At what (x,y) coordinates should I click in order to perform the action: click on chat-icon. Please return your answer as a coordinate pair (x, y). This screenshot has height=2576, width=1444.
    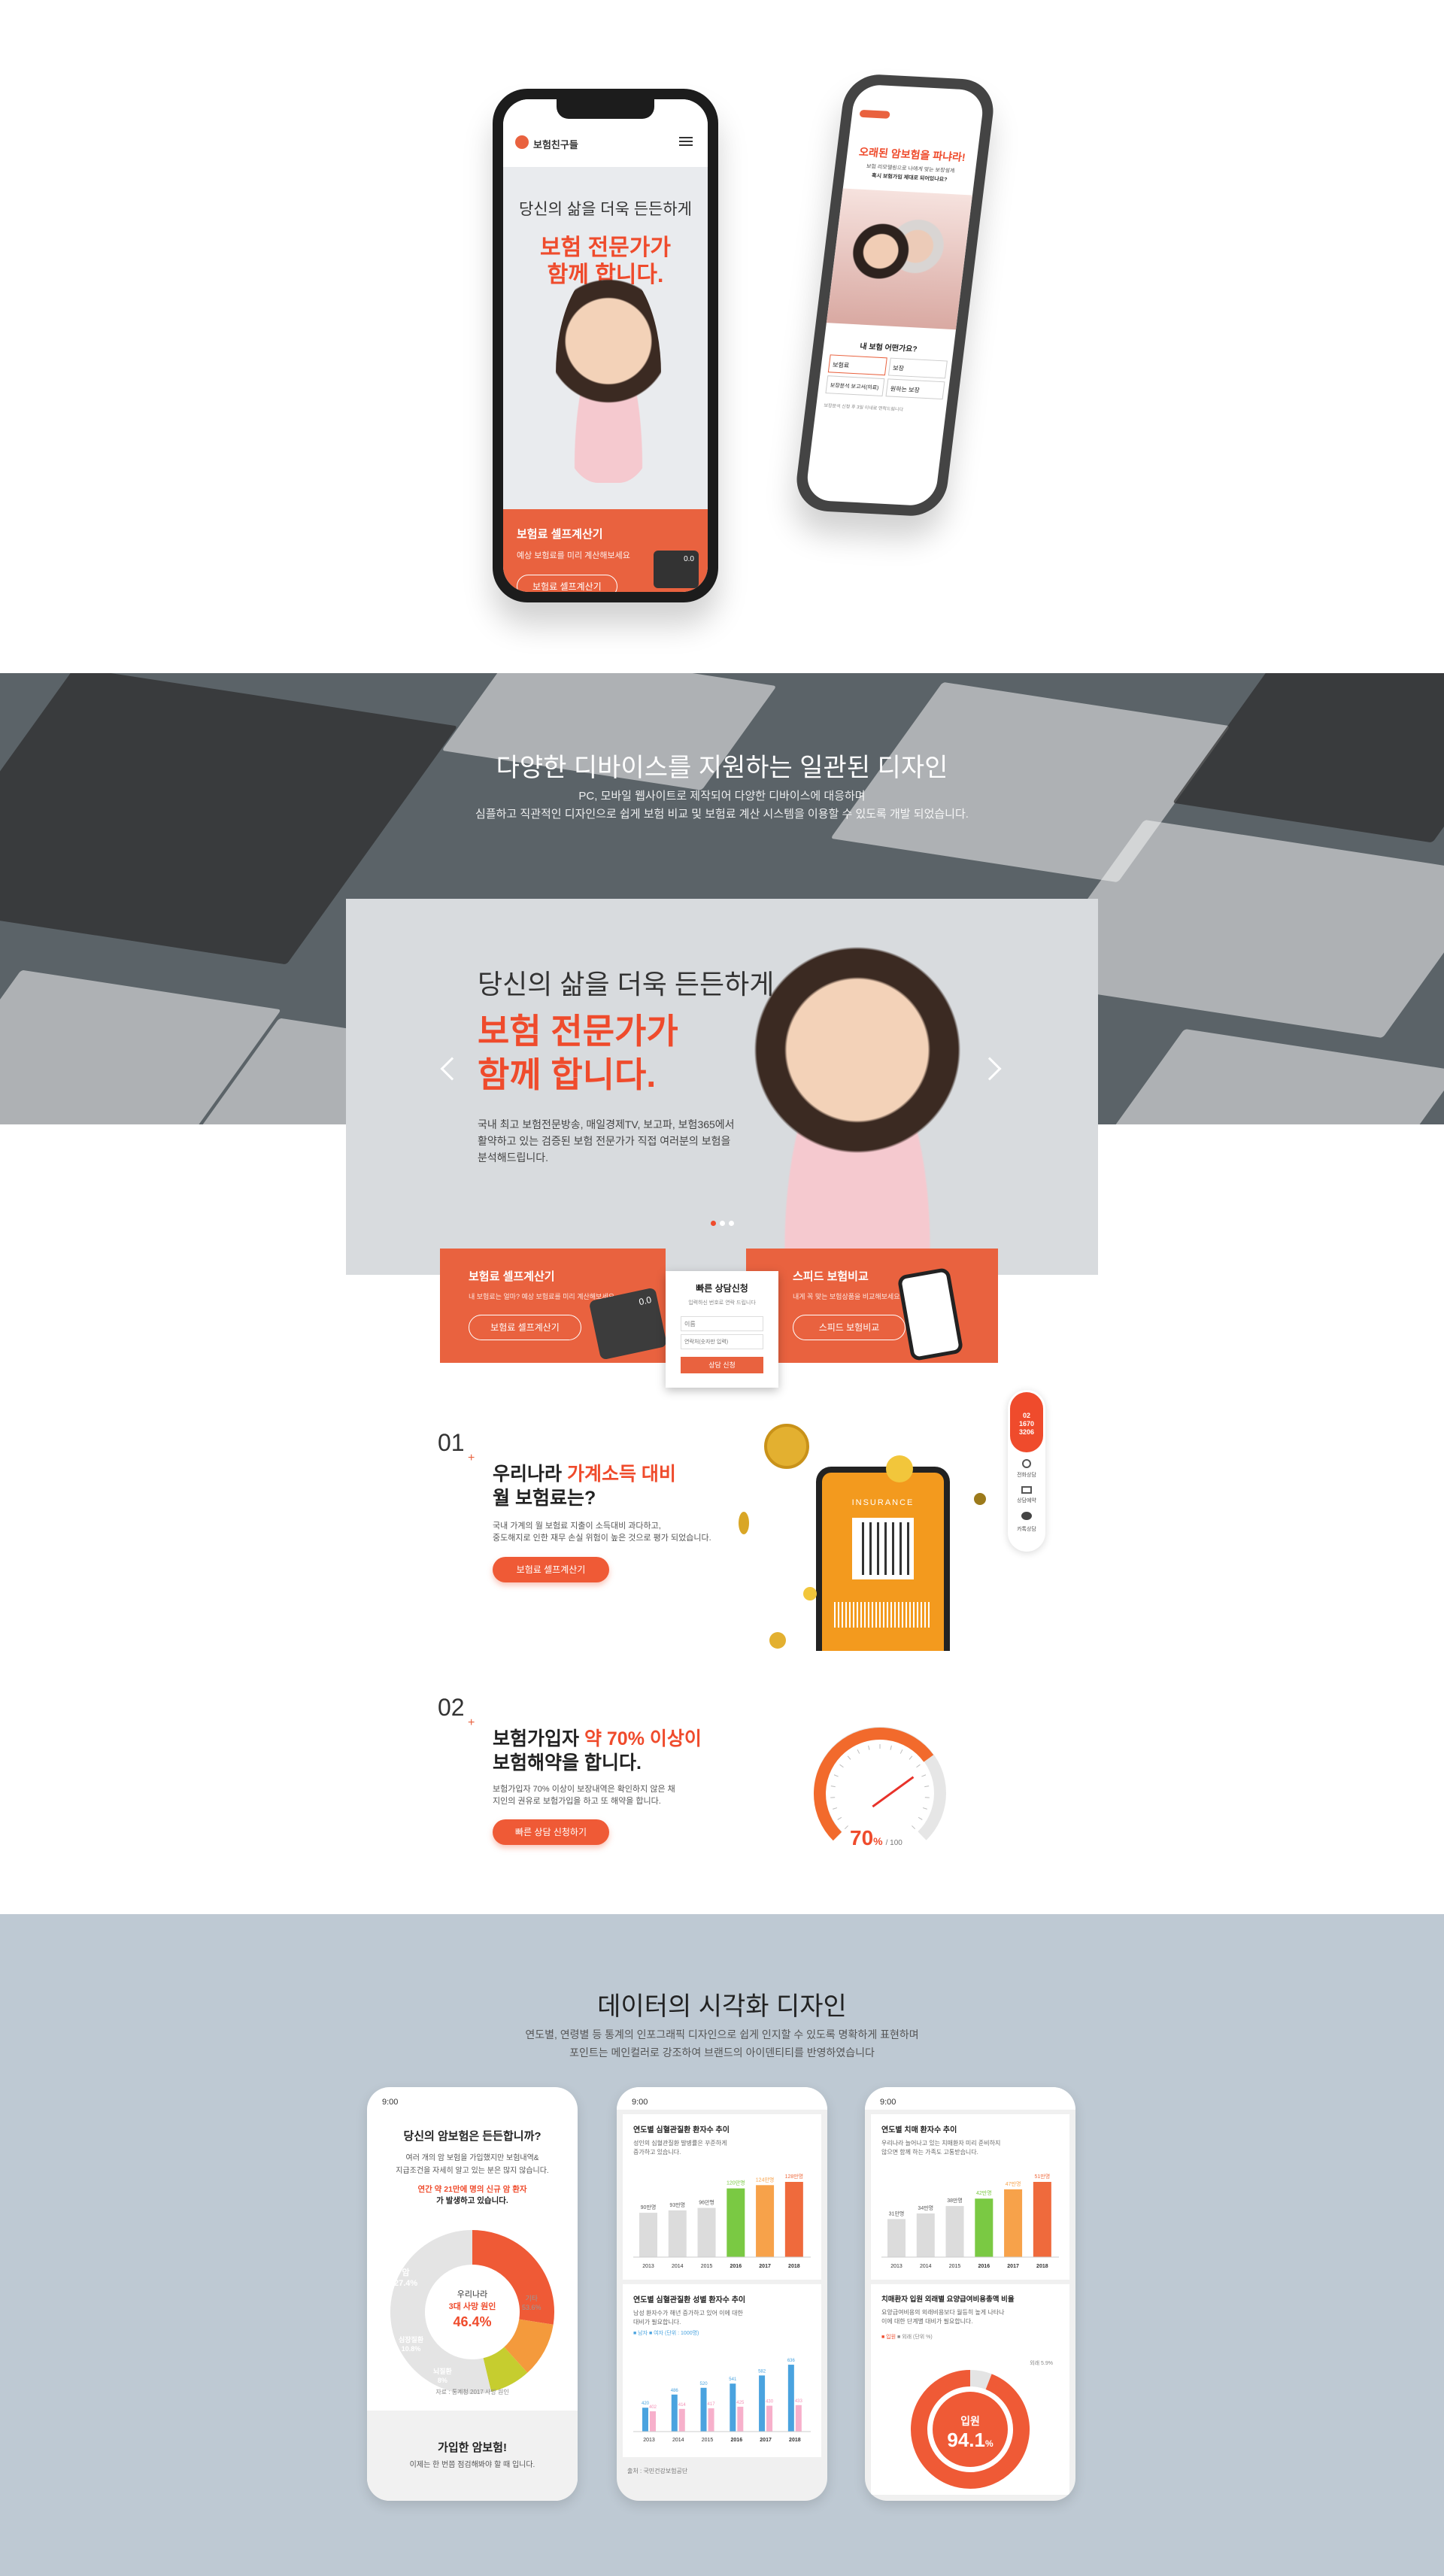
    Looking at the image, I should click on (1026, 1516).